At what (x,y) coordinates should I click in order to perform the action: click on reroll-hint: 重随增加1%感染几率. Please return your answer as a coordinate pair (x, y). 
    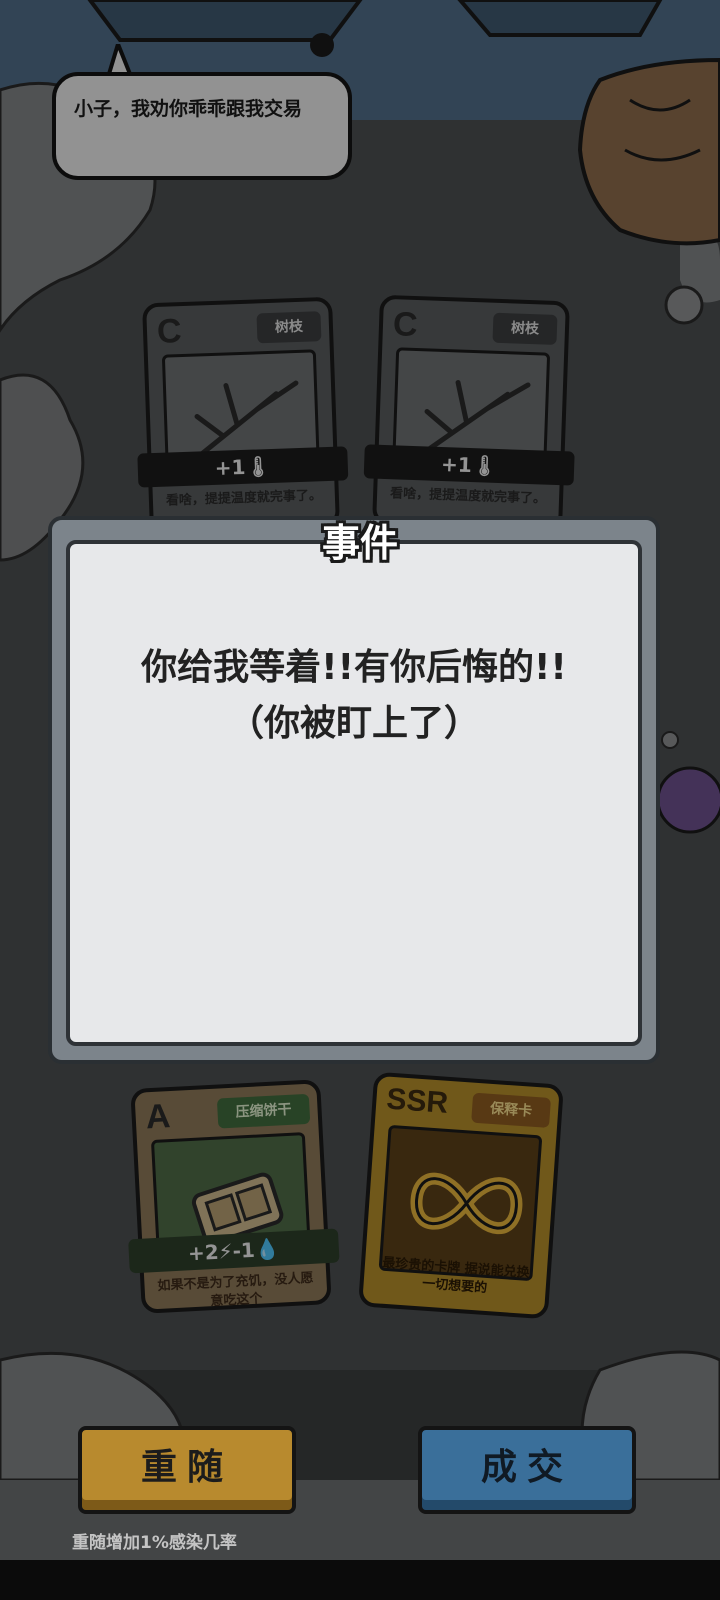
    Looking at the image, I should click on (154, 1543).